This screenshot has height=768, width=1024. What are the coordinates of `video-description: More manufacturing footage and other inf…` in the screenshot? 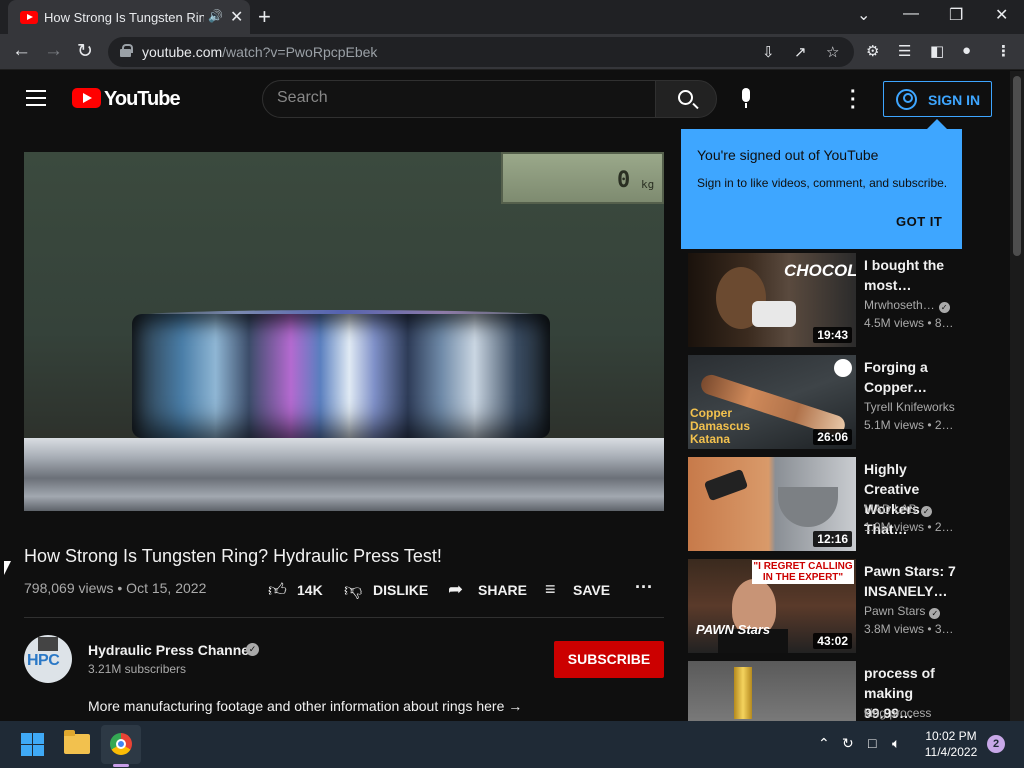 It's located at (305, 706).